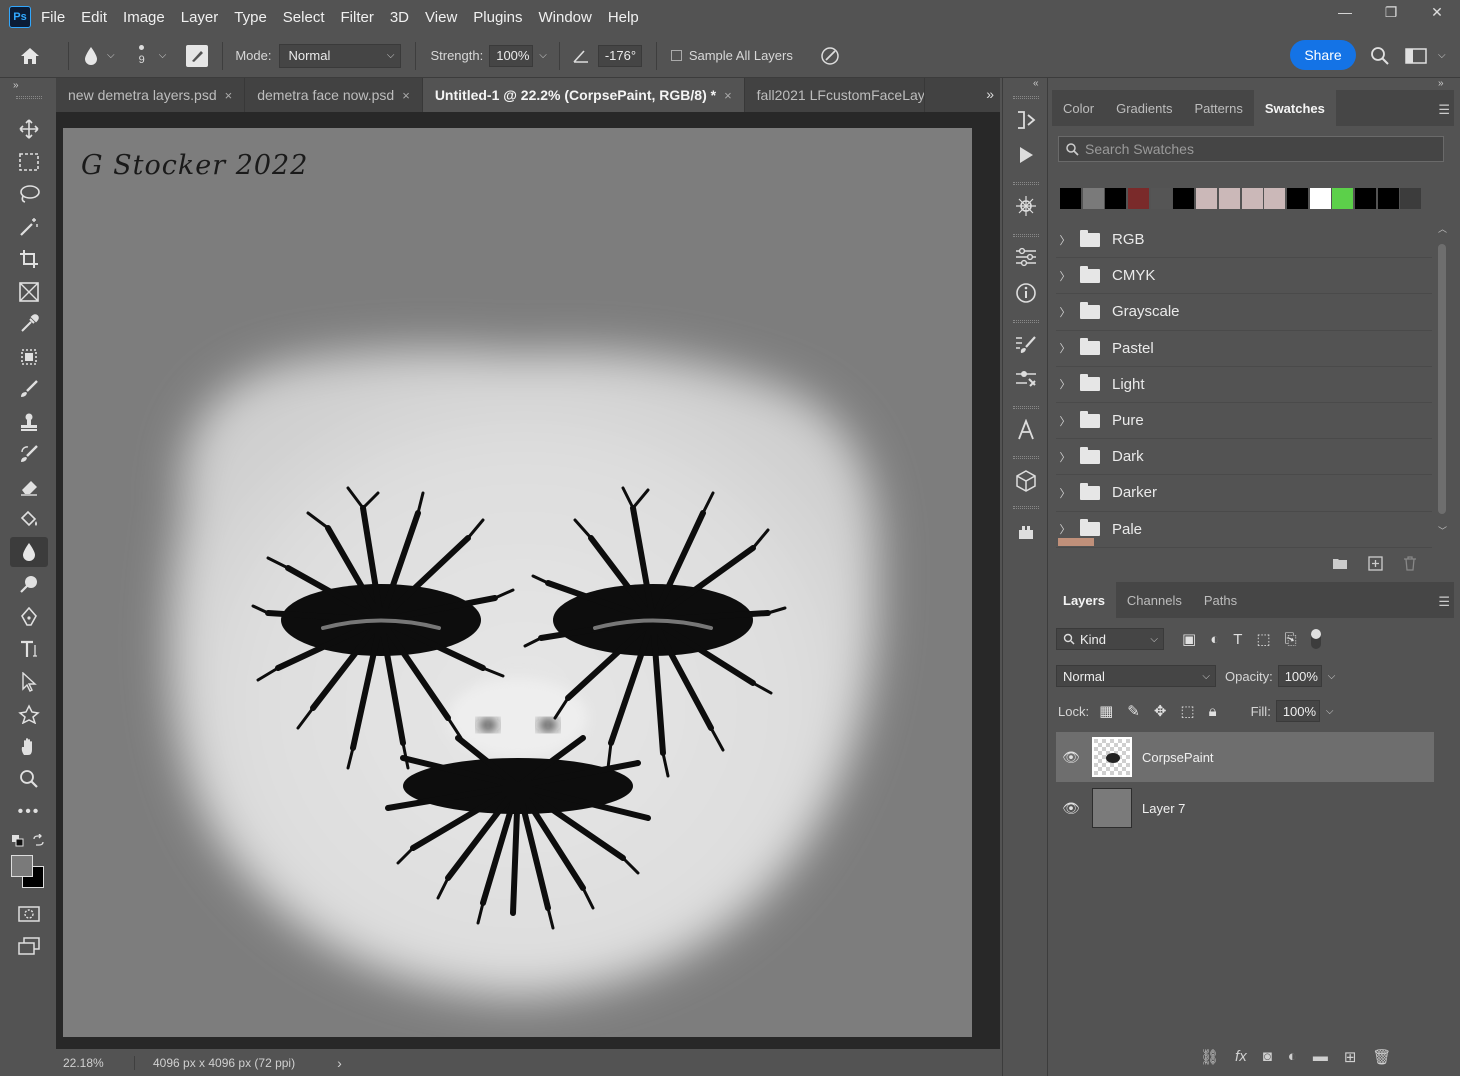 This screenshot has width=1460, height=1076. Describe the element at coordinates (29, 487) in the screenshot. I see `eraser-tool` at that location.